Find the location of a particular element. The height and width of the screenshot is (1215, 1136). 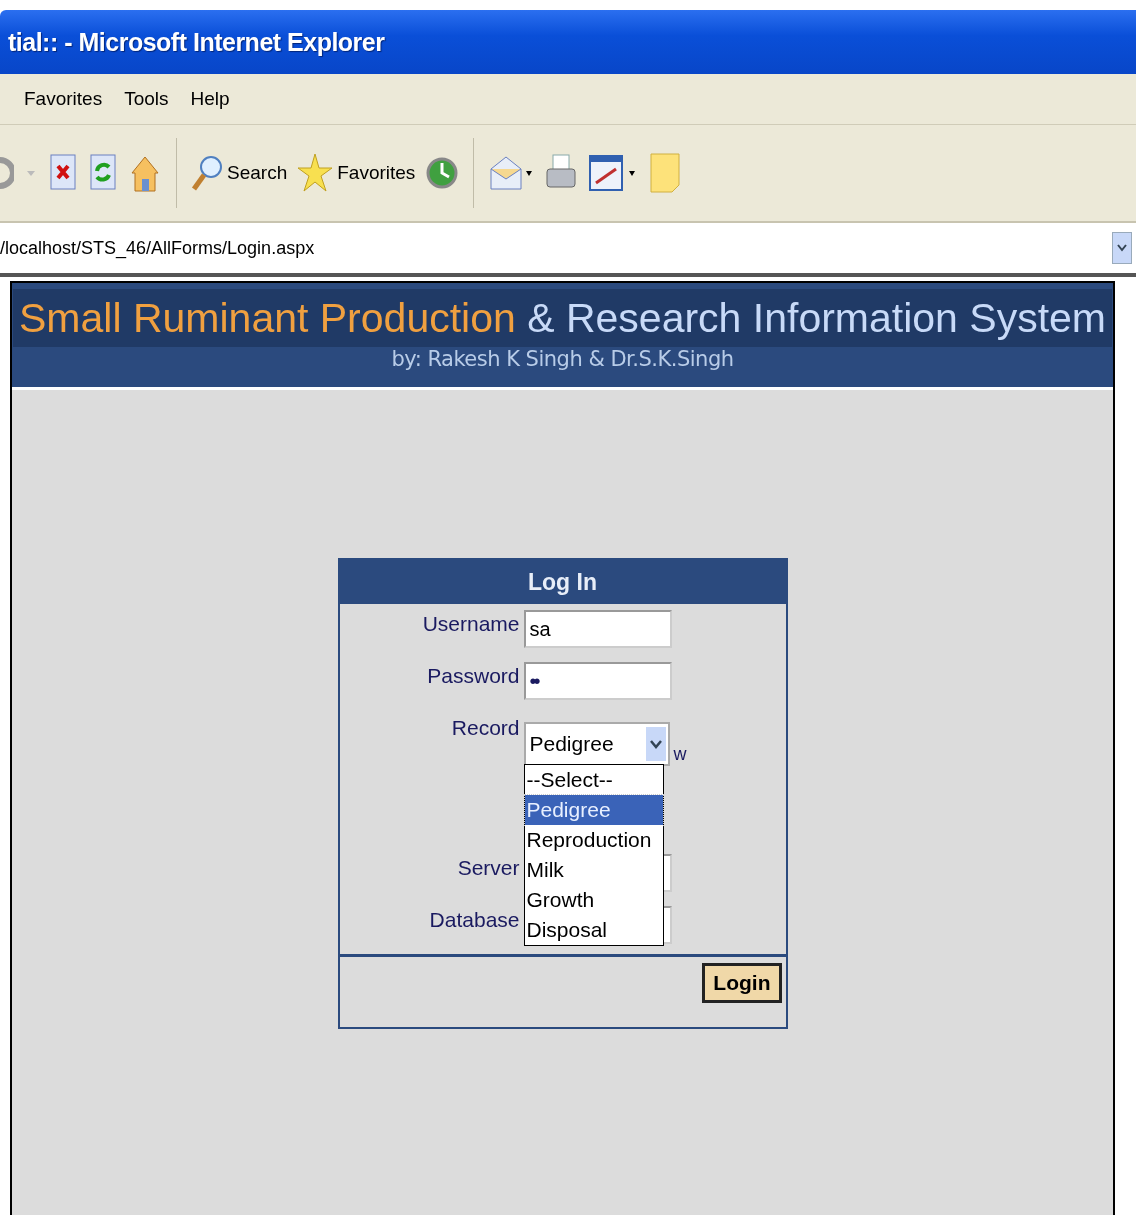

favorites-button: Favorites is located at coordinates (356, 173).